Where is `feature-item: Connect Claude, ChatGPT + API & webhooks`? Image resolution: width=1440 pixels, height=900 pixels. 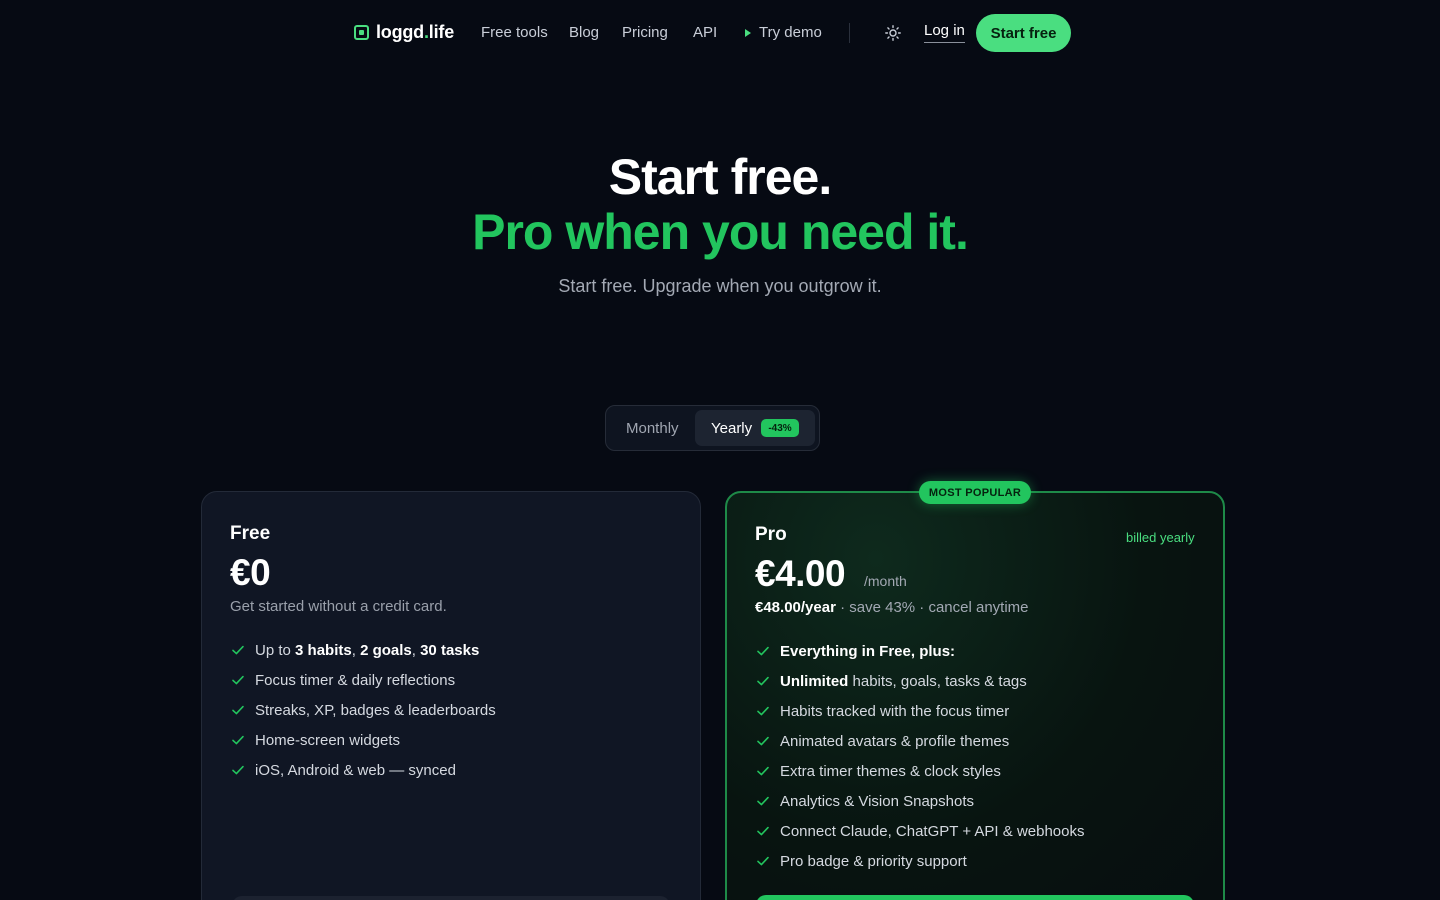 feature-item: Connect Claude, ChatGPT + API & webhooks is located at coordinates (920, 831).